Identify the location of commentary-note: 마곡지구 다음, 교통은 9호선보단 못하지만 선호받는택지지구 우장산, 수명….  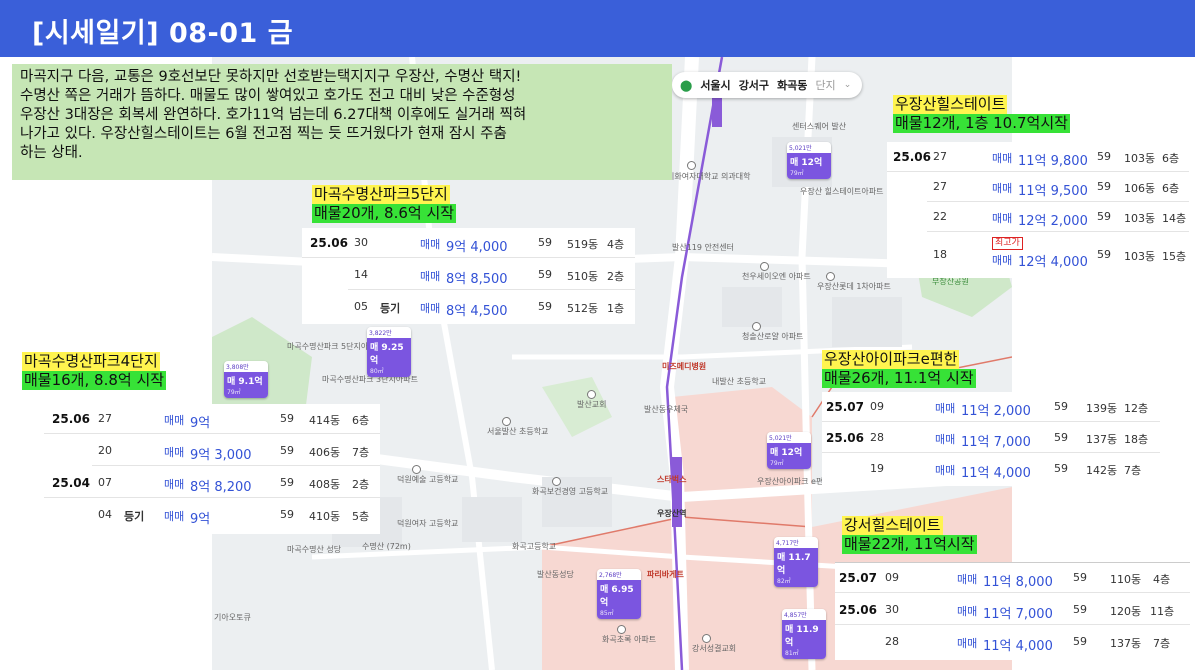
(342, 122).